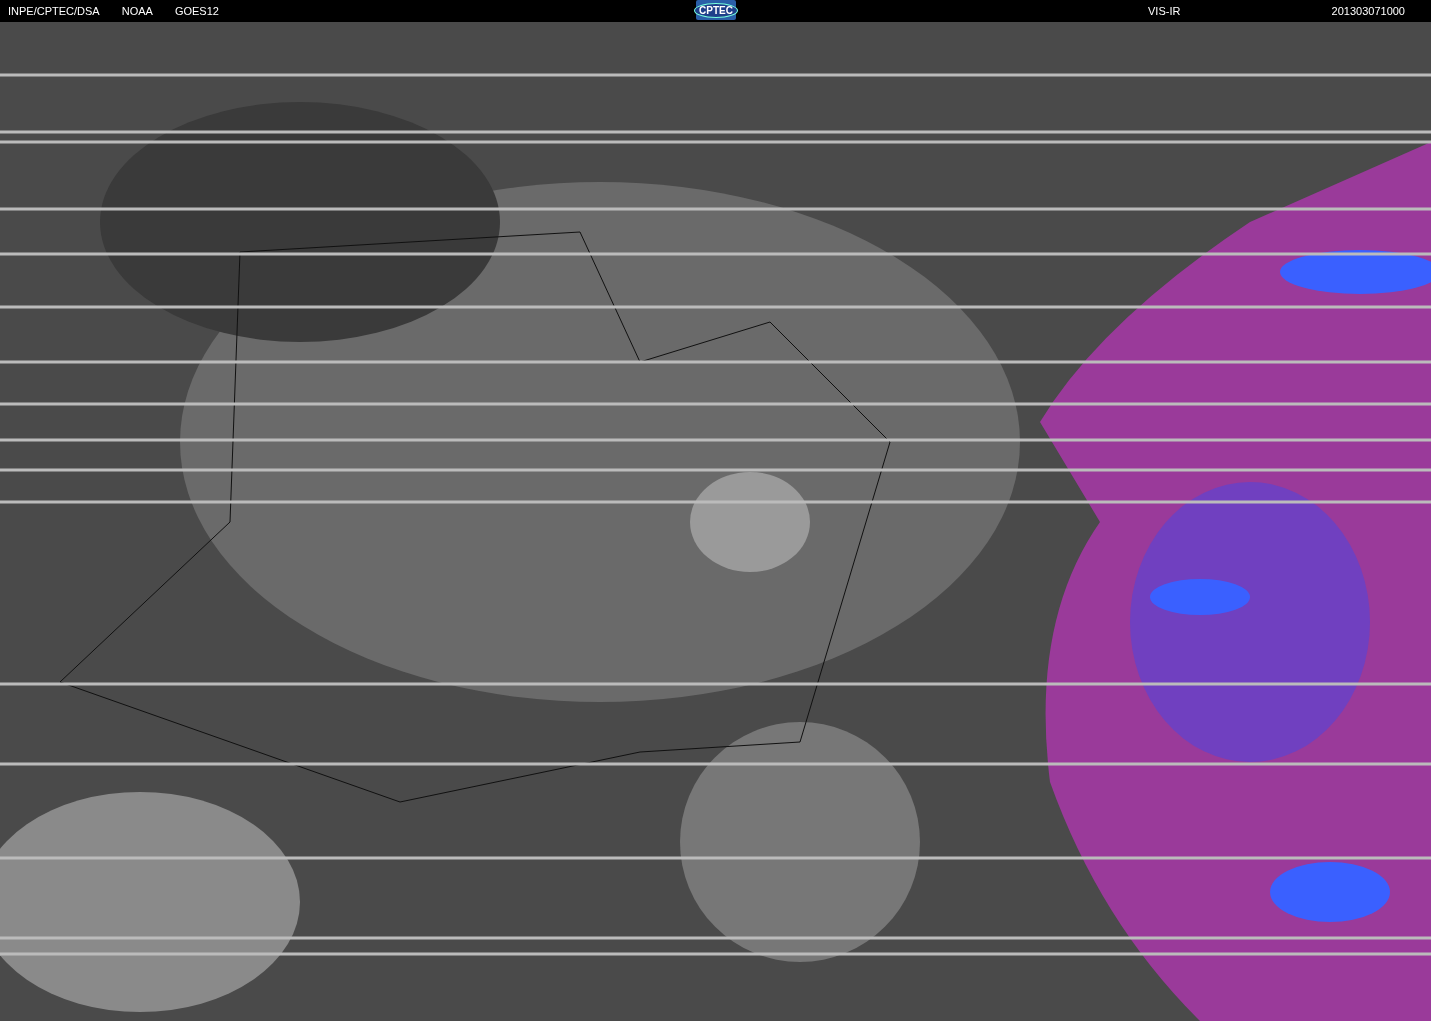  What do you see at coordinates (1164, 11) in the screenshot?
I see `channel-label: VIS-IR` at bounding box center [1164, 11].